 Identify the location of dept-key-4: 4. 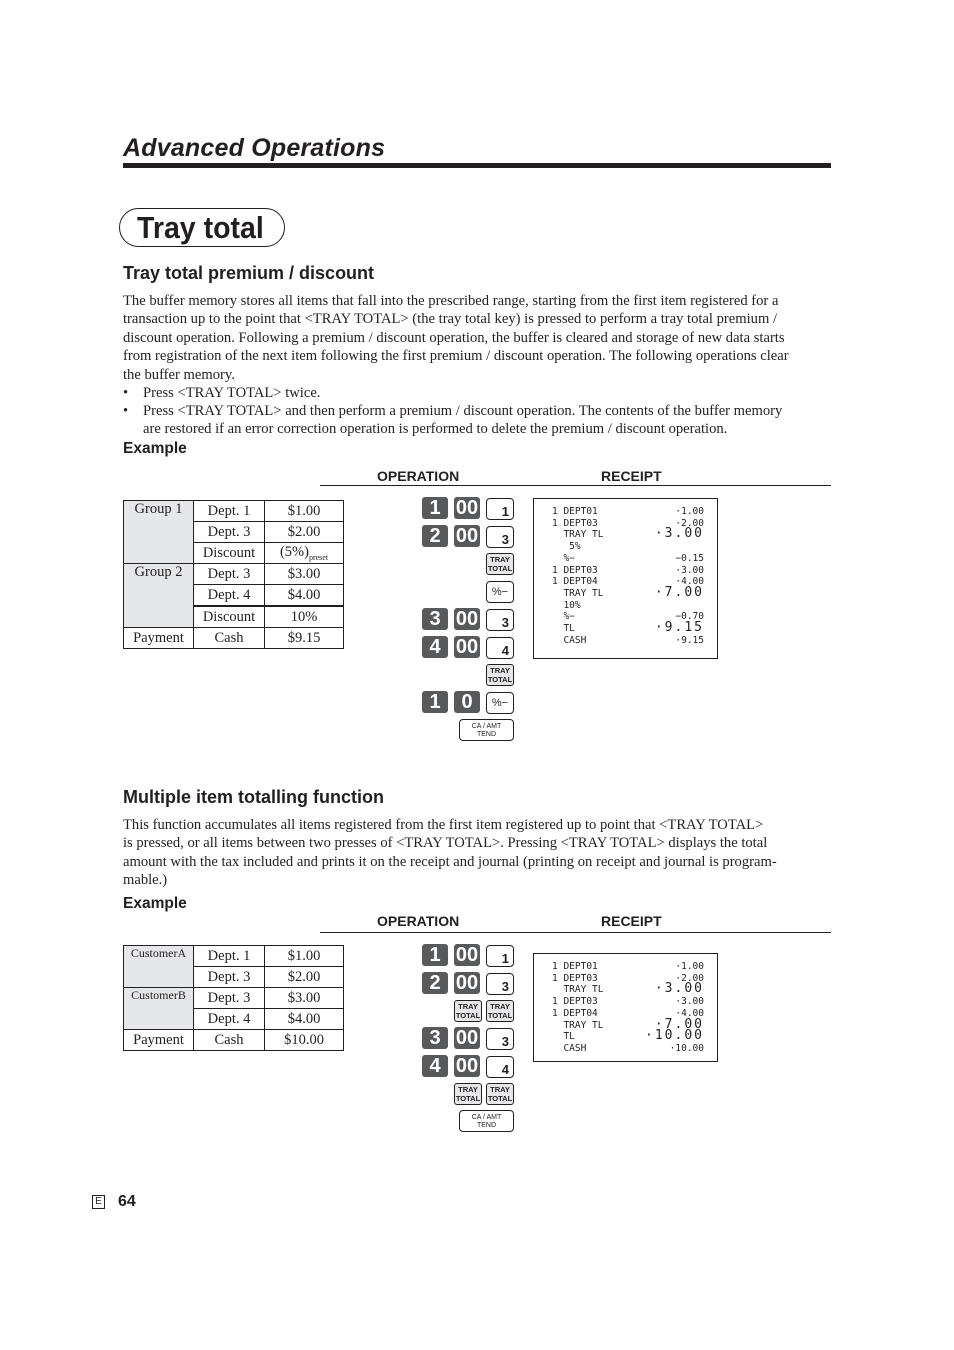
(500, 648).